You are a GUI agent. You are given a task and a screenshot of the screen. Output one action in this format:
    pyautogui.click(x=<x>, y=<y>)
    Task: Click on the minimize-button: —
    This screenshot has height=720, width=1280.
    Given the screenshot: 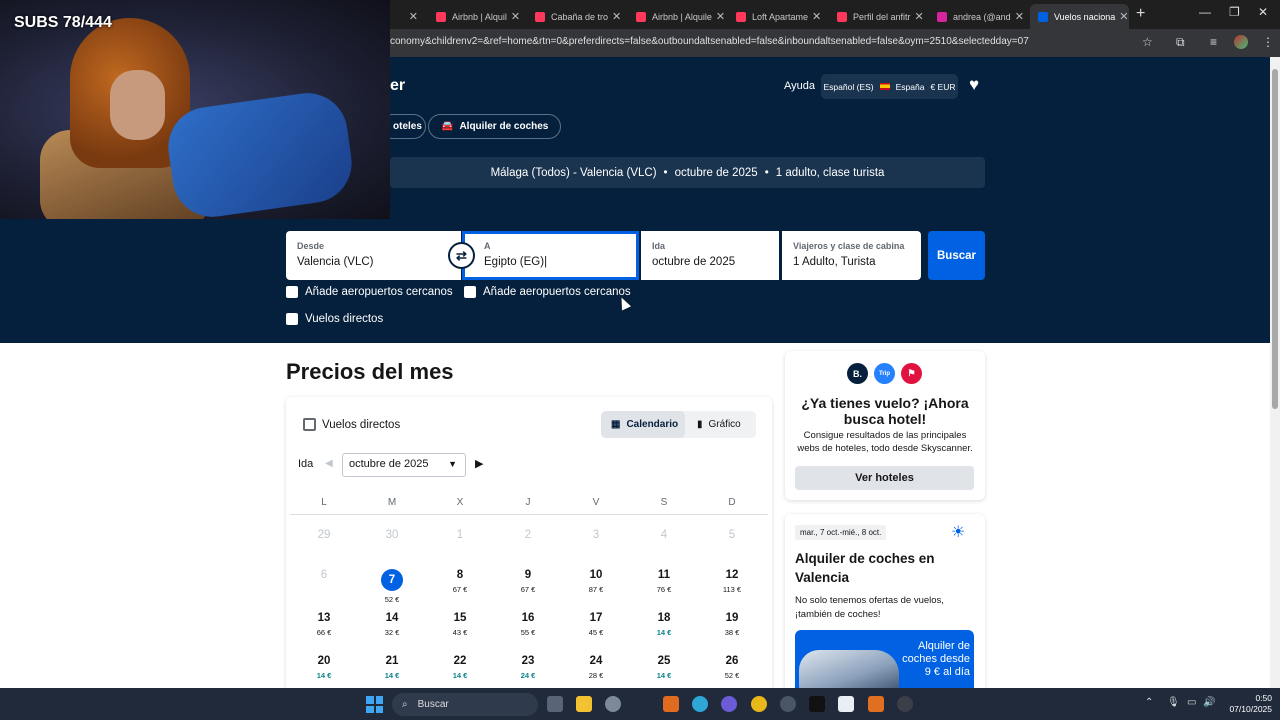 What is the action you would take?
    pyautogui.click(x=1205, y=12)
    